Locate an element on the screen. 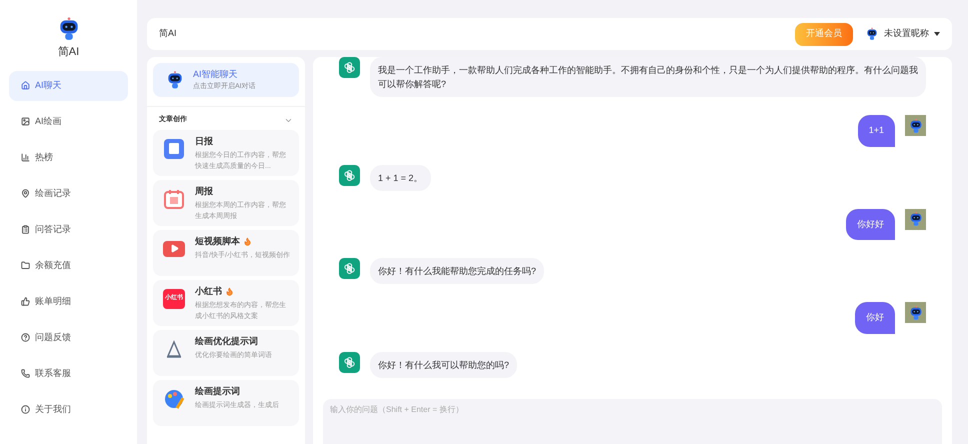 This screenshot has height=444, width=968. user-avatar-icon is located at coordinates (872, 34).